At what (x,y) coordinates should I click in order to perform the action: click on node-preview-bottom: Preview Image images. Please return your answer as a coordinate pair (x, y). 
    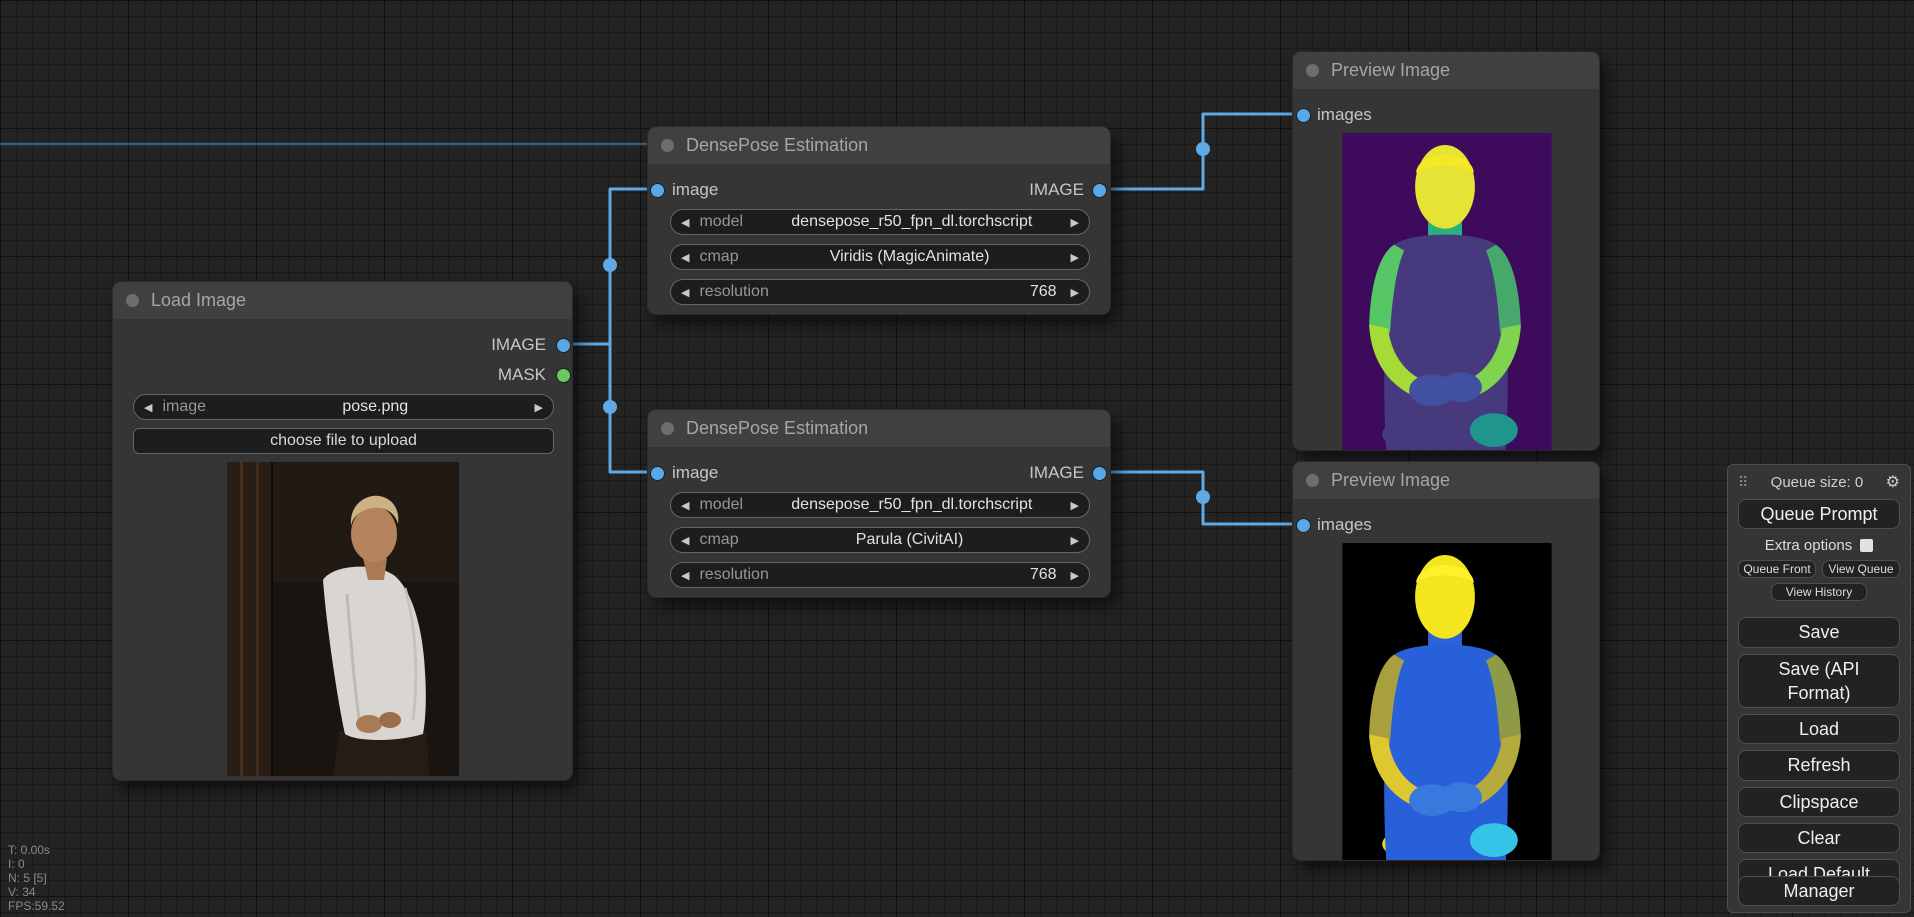
    Looking at the image, I should click on (1446, 661).